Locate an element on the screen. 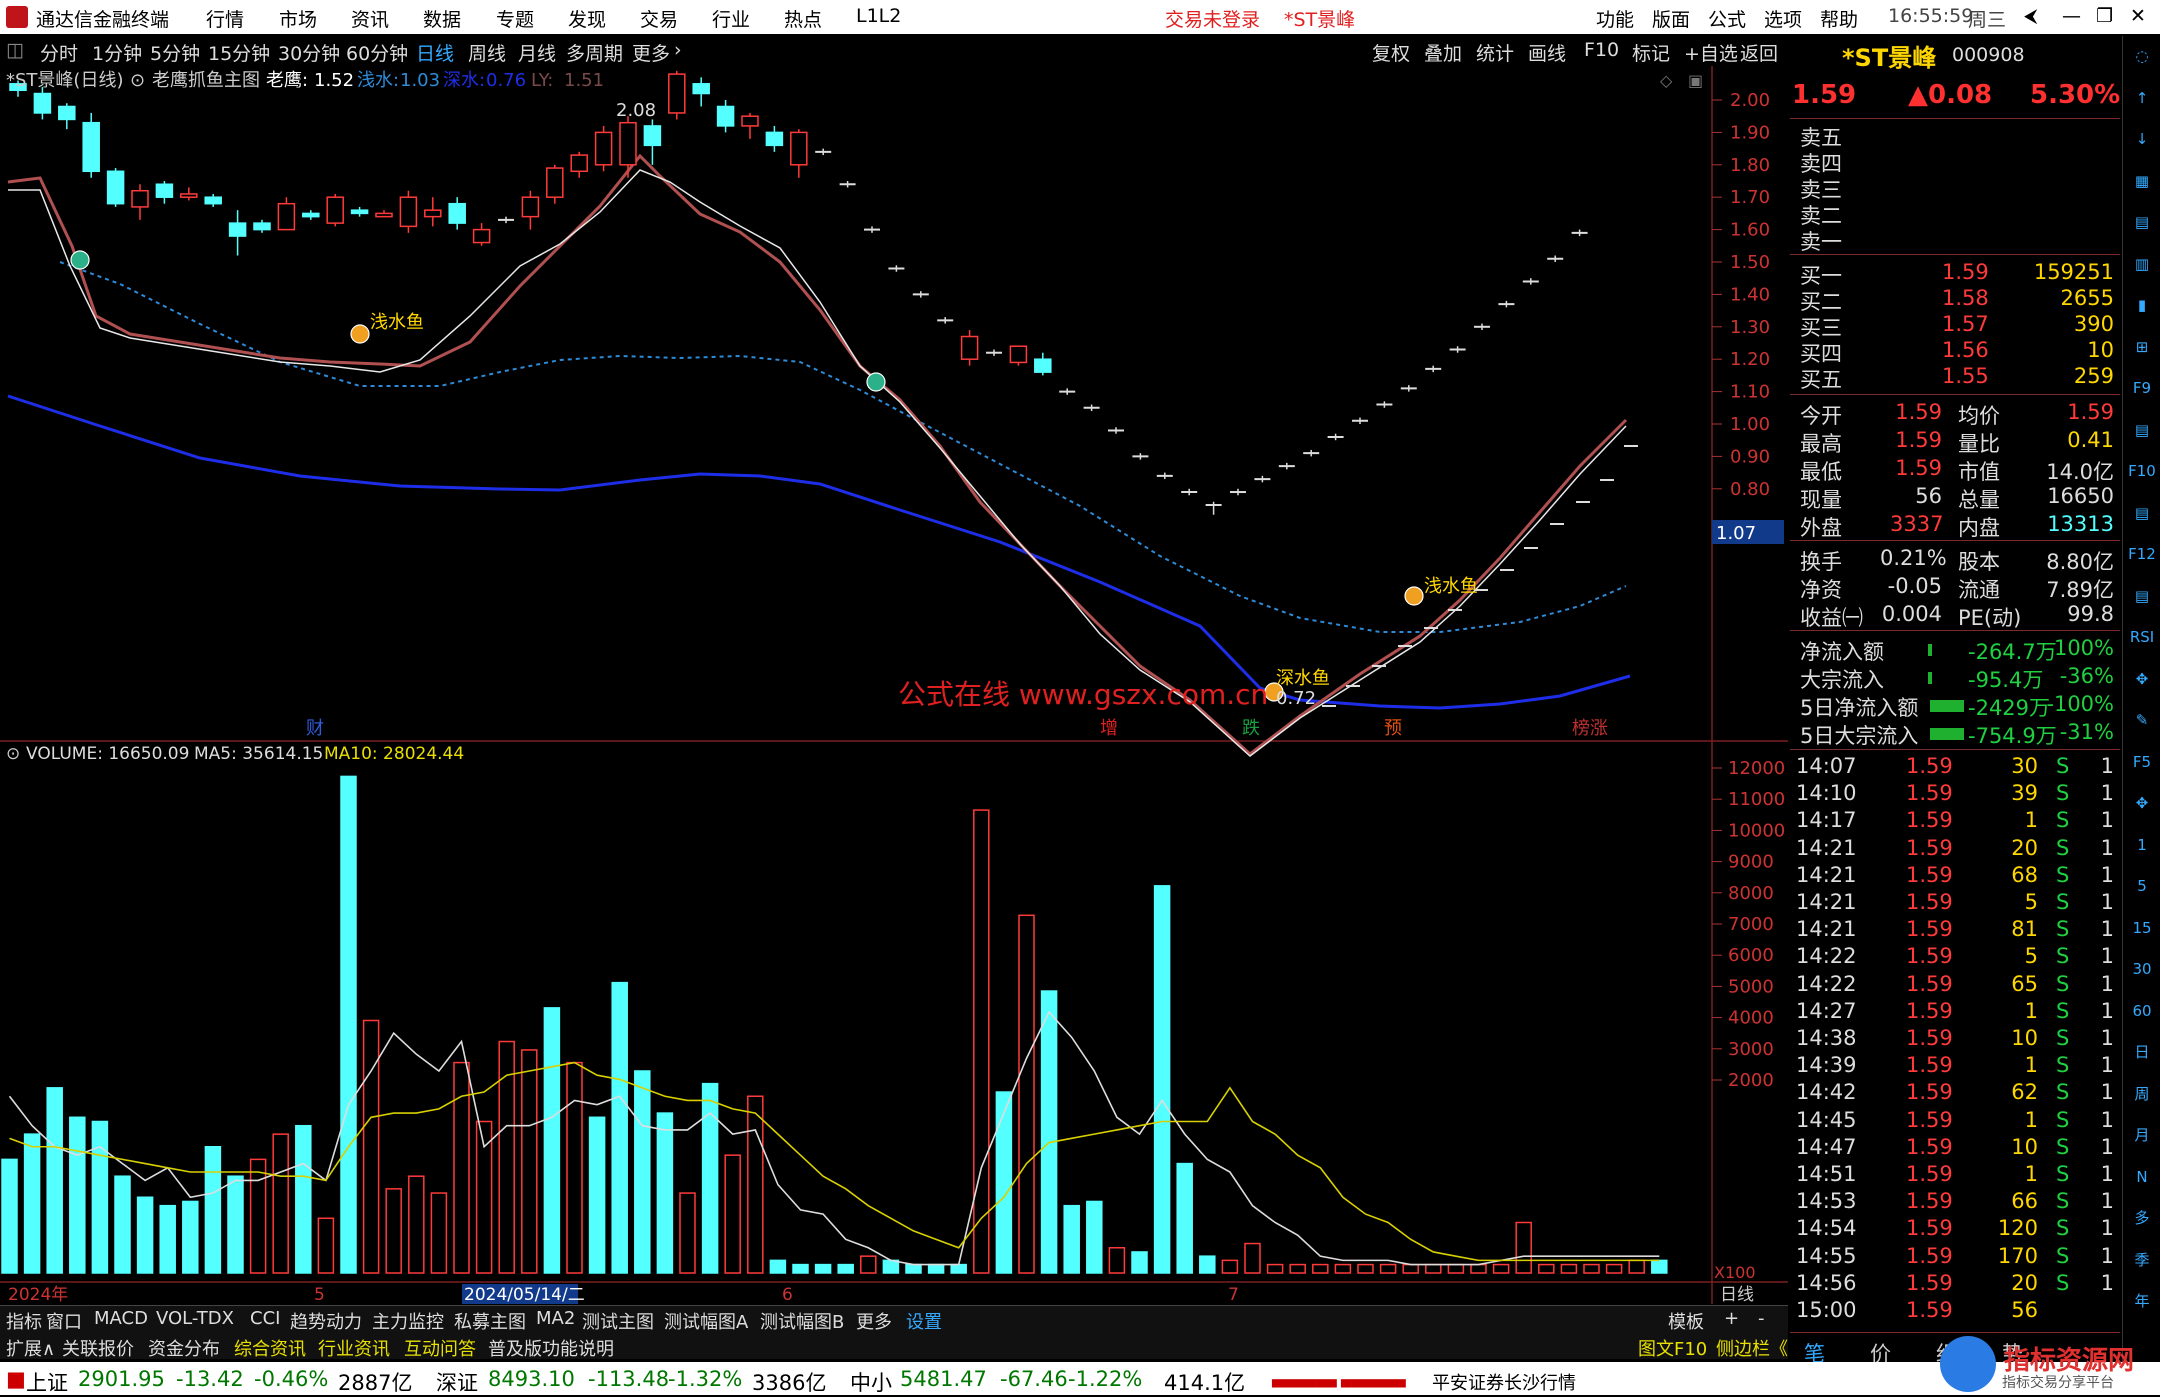 The height and width of the screenshot is (1397, 2160). index-sz-label: 深证 is located at coordinates (457, 1382).